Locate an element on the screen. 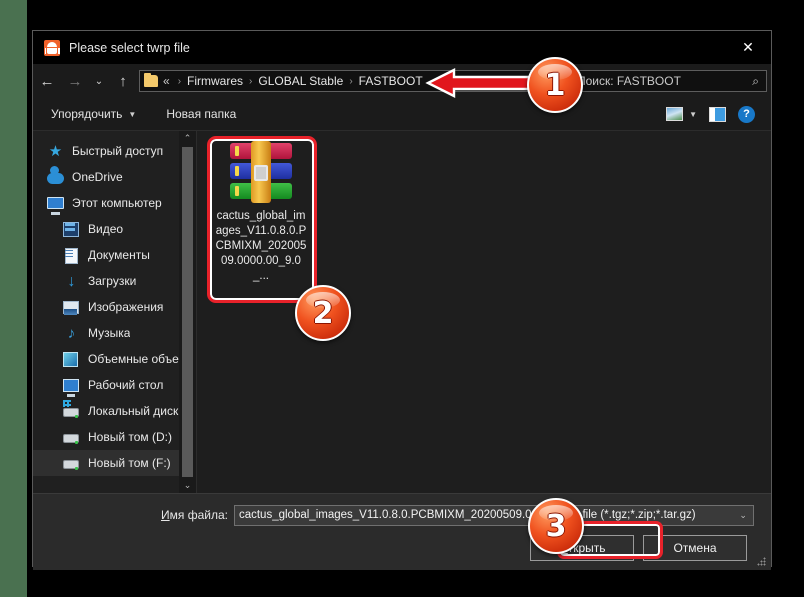  badge-1: 1 is located at coordinates (555, 85).